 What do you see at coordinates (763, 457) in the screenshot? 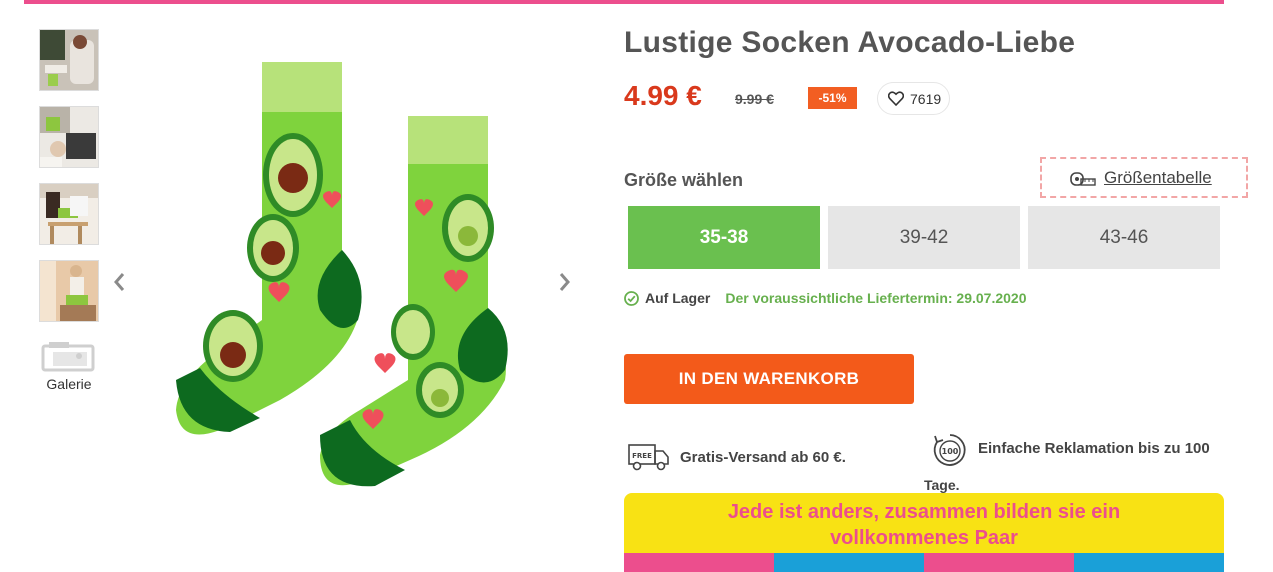
I see `free-shipping-text: Gratis-Versand ab 60 €.` at bounding box center [763, 457].